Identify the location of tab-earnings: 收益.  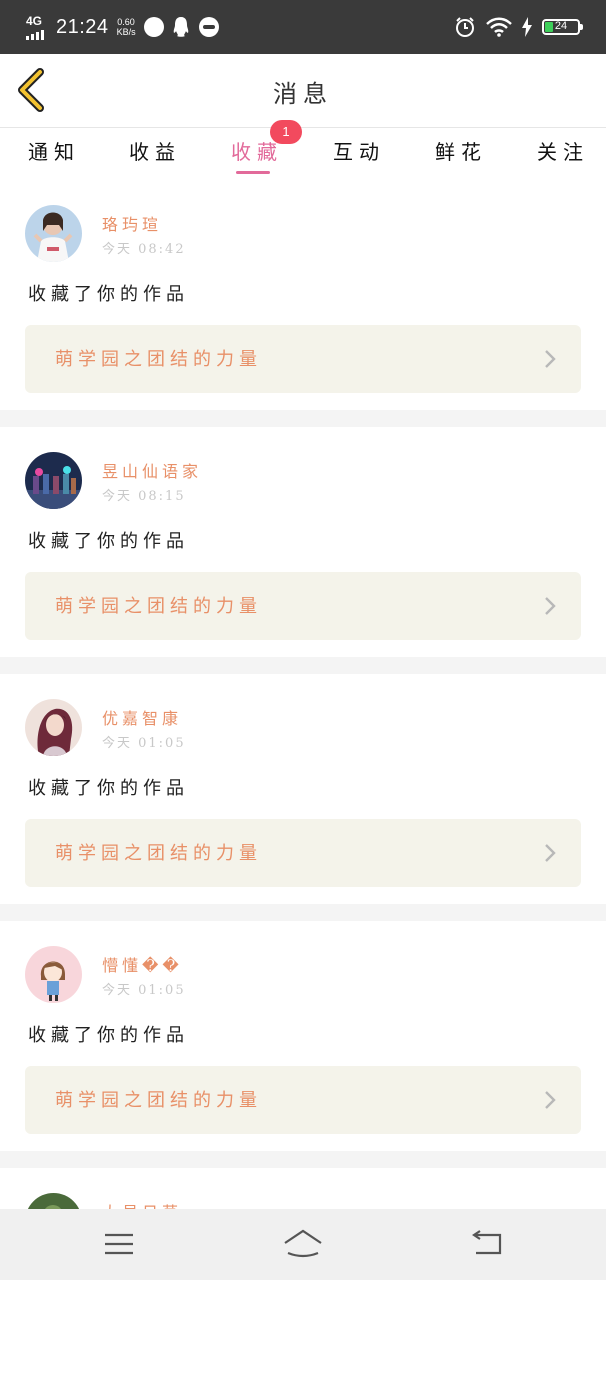
(155, 150).